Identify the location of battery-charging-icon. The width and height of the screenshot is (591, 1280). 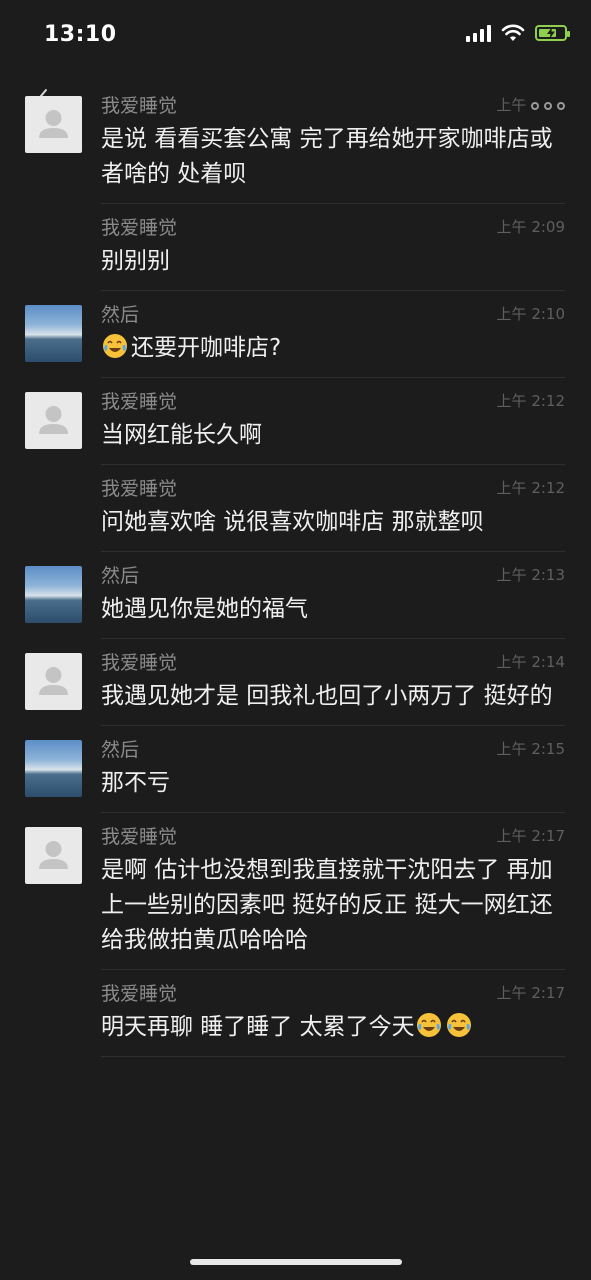
(552, 33).